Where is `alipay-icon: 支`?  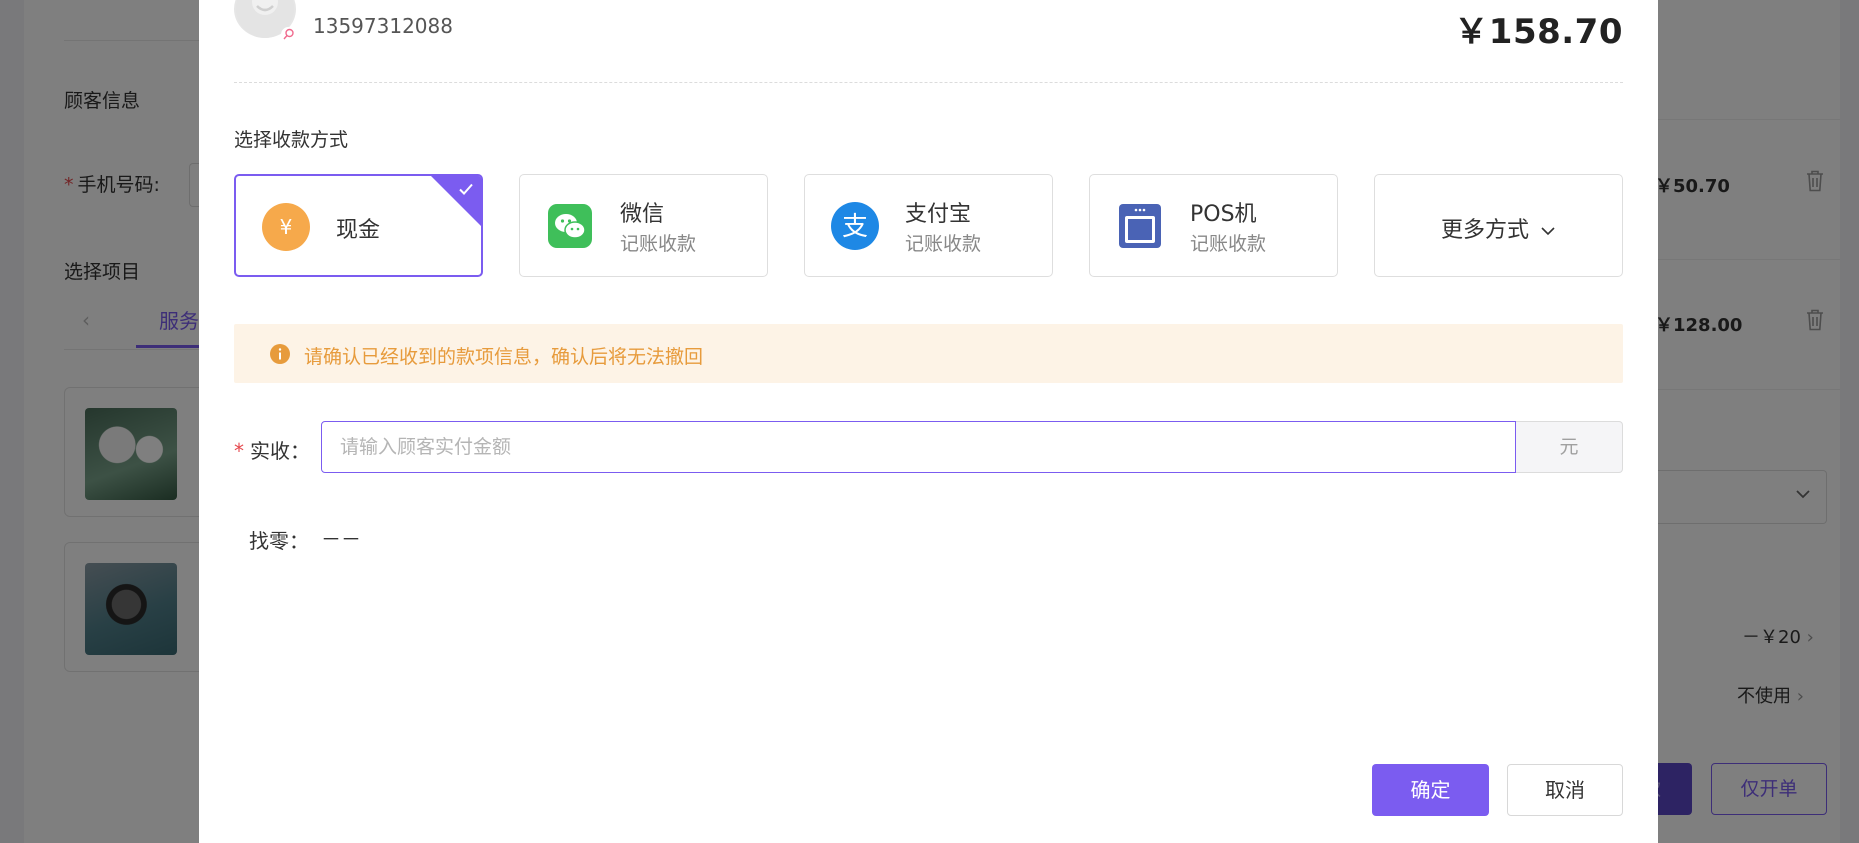 alipay-icon: 支 is located at coordinates (855, 226).